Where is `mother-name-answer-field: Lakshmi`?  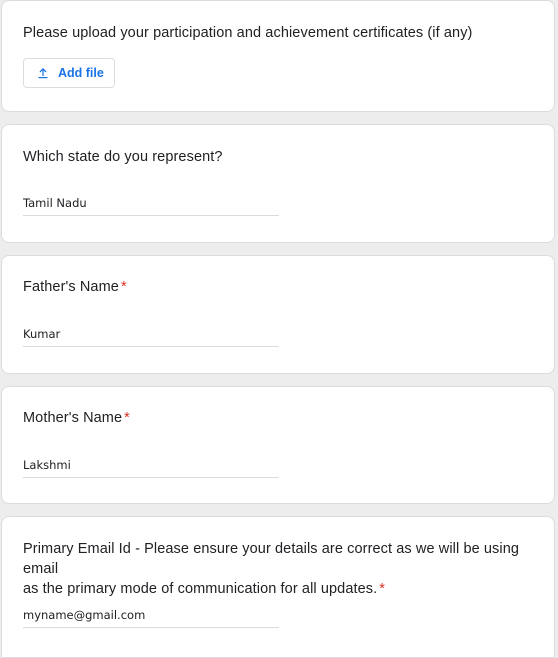 mother-name-answer-field: Lakshmi is located at coordinates (151, 467).